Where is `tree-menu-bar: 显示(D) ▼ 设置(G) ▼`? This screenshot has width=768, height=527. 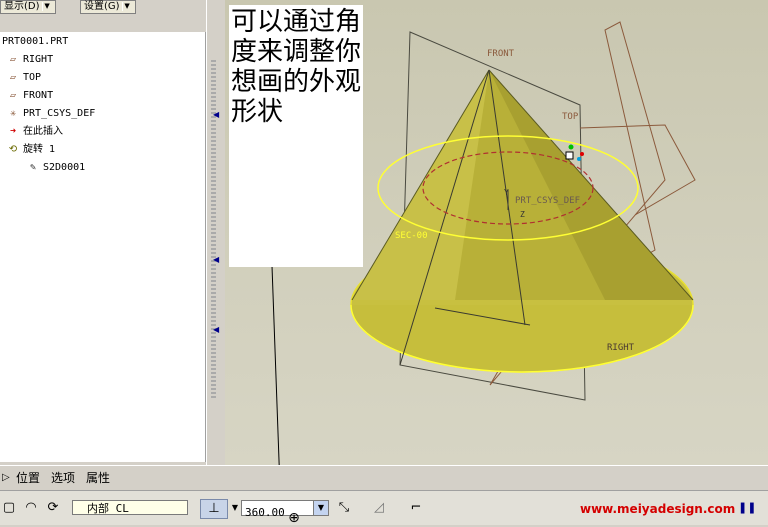
tree-menu-bar: 显示(D) ▼ 设置(G) ▼ is located at coordinates (102, 7).